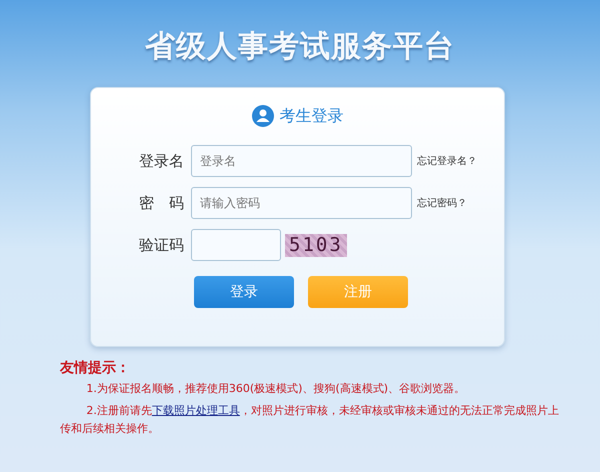 The height and width of the screenshot is (472, 600). What do you see at coordinates (275, 389) in the screenshot?
I see `note-text: 1.为保证报名顺畅，推荐使用360(极速模式)、搜狗(高速模式)、谷歌浏览器。` at bounding box center [275, 389].